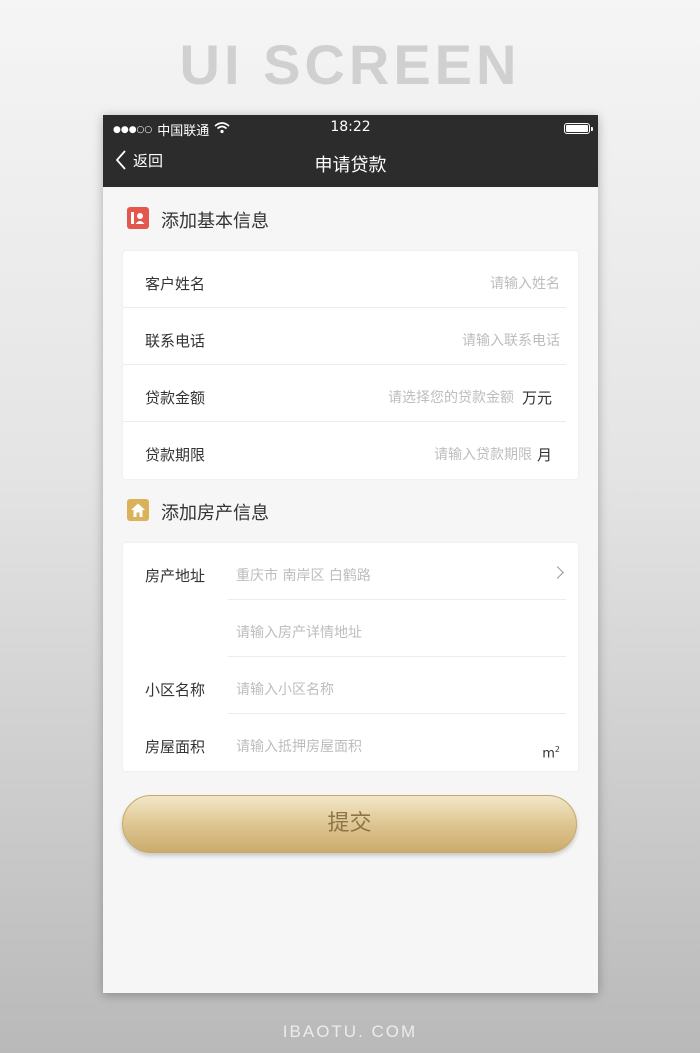  What do you see at coordinates (299, 746) in the screenshot?
I see `area-input: 请输入抵押房屋面积` at bounding box center [299, 746].